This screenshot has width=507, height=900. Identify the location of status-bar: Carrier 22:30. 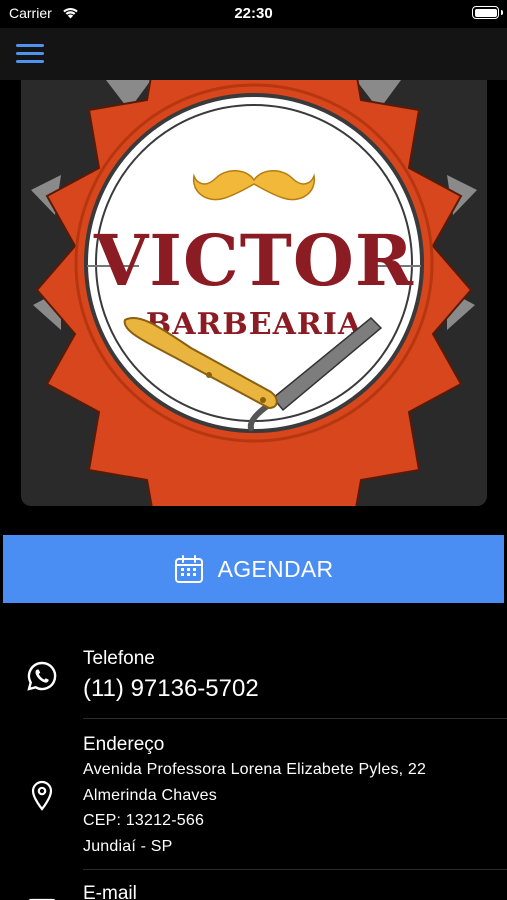
(253, 14).